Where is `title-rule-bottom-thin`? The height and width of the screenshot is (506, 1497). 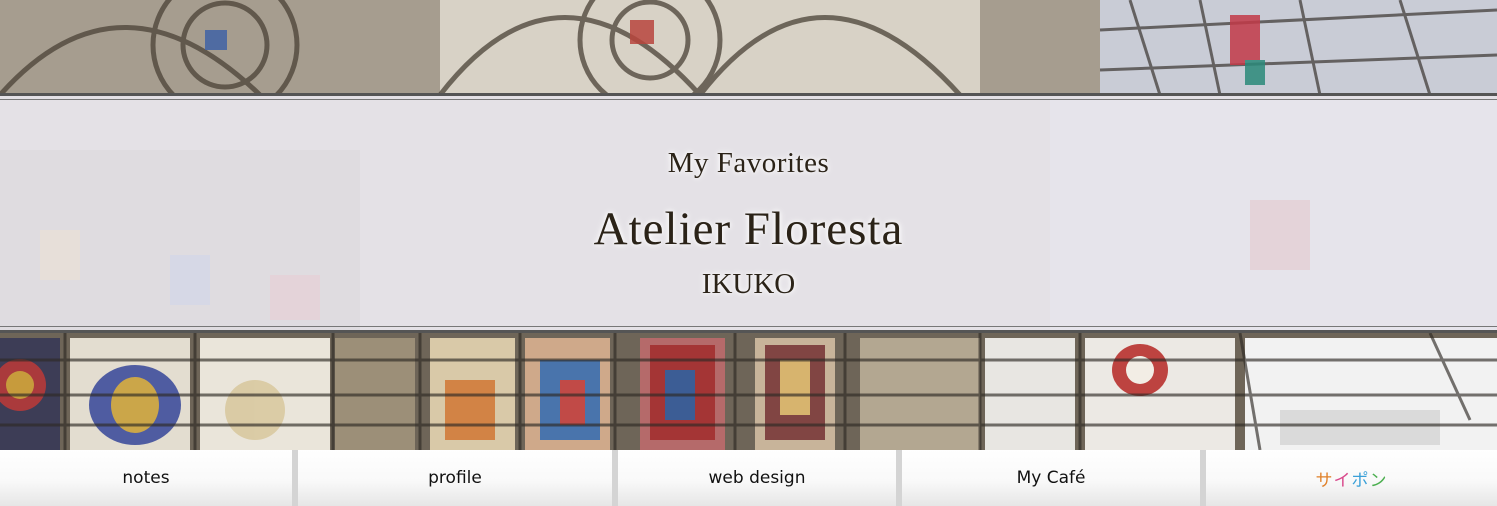 title-rule-bottom-thin is located at coordinates (748, 326).